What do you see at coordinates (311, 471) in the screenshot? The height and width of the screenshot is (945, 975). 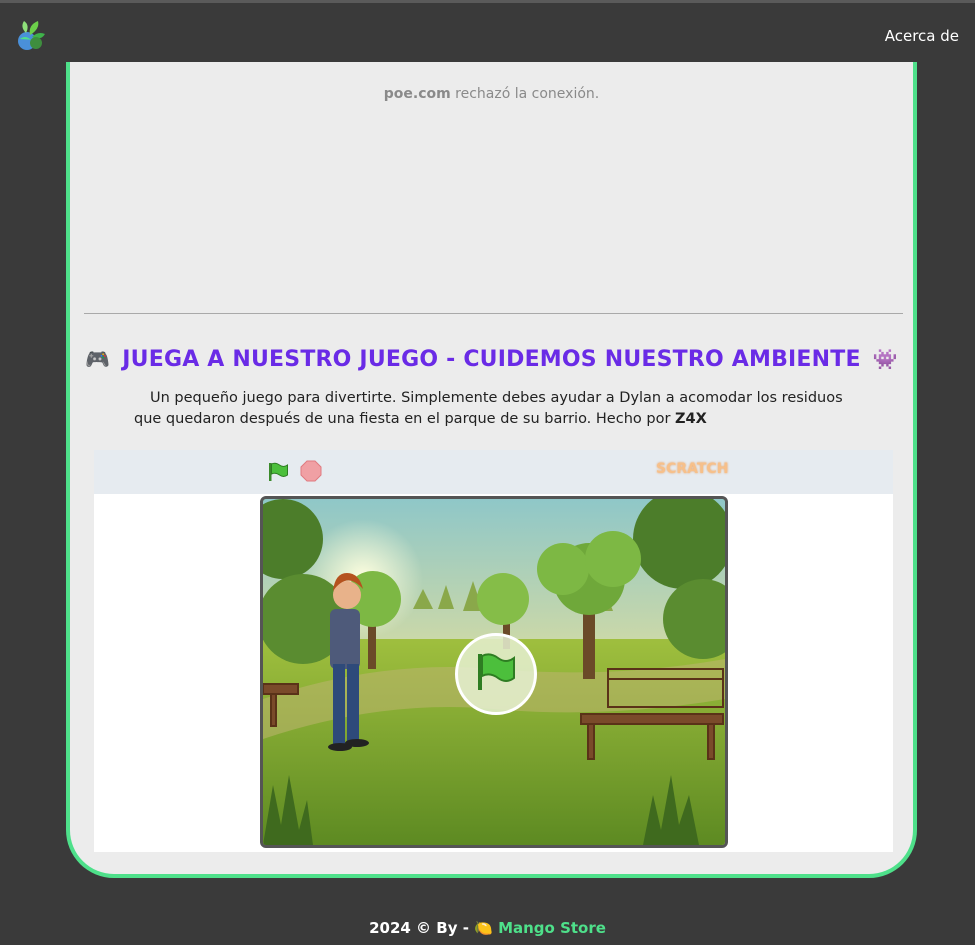 I see `stop-icon` at bounding box center [311, 471].